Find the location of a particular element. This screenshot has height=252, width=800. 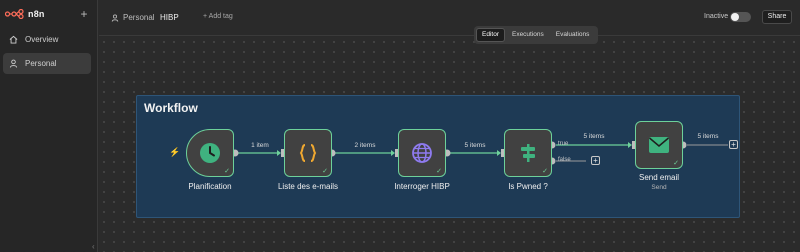

sidebar-item-label: Overview is located at coordinates (42, 39).